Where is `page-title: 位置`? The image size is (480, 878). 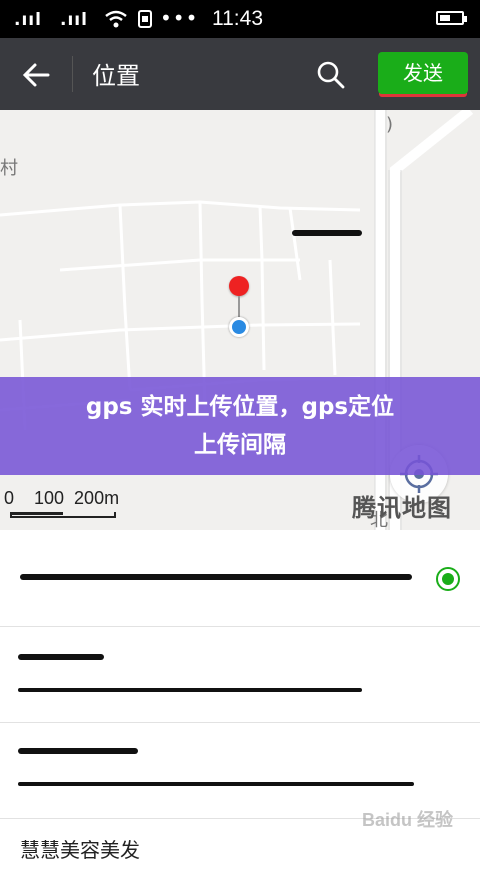
page-title: 位置 is located at coordinates (116, 76).